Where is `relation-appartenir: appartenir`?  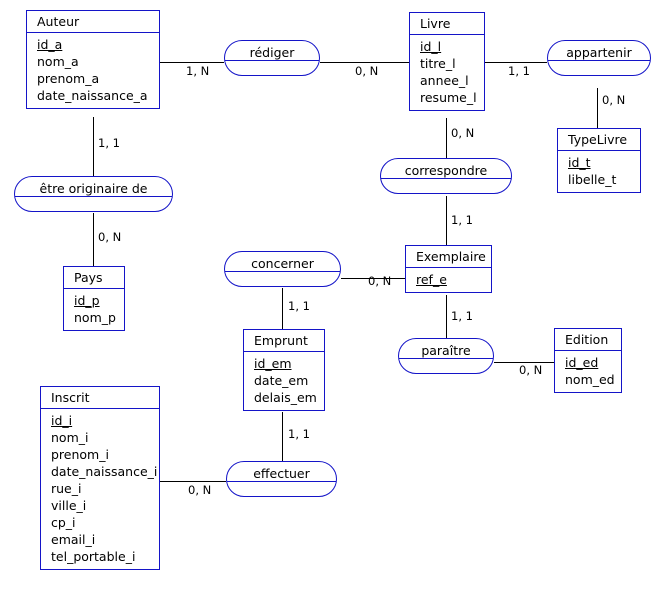
relation-appartenir: appartenir is located at coordinates (599, 58).